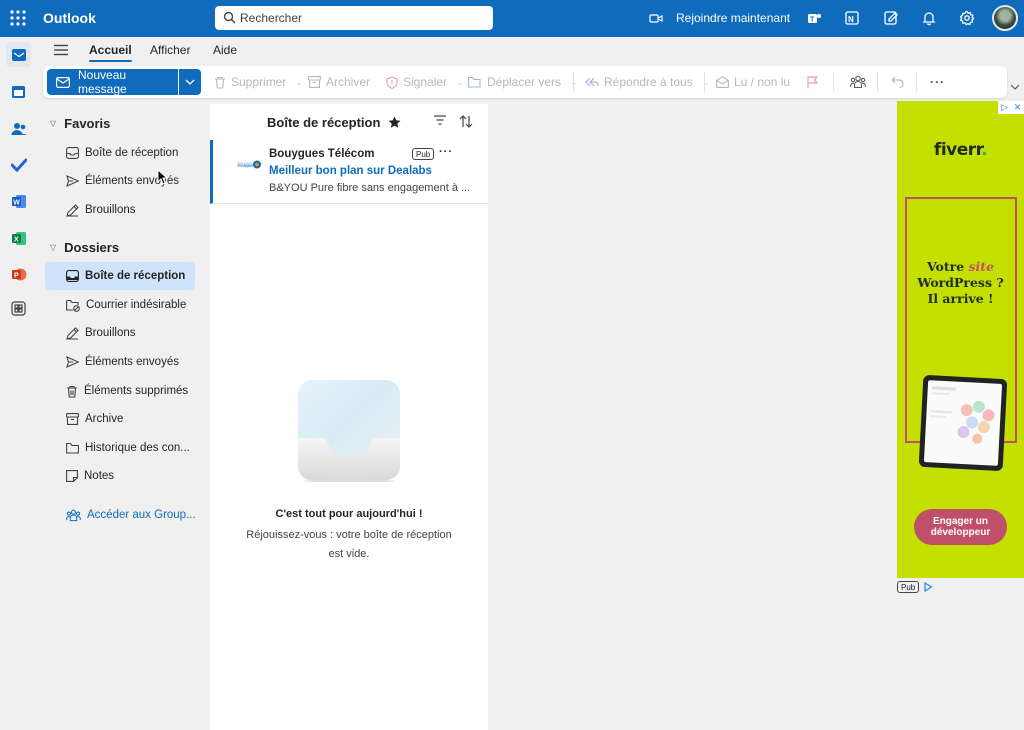  What do you see at coordinates (229, 17) in the screenshot?
I see `search-icon` at bounding box center [229, 17].